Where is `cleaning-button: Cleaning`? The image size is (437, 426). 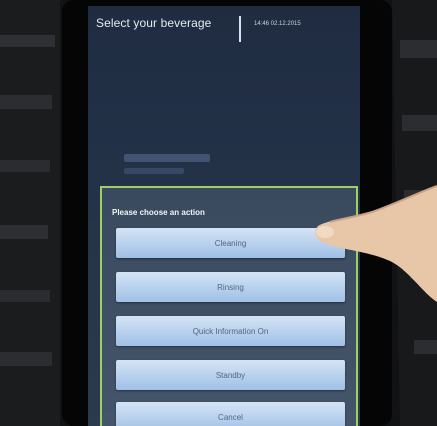
cleaning-button: Cleaning is located at coordinates (230, 243).